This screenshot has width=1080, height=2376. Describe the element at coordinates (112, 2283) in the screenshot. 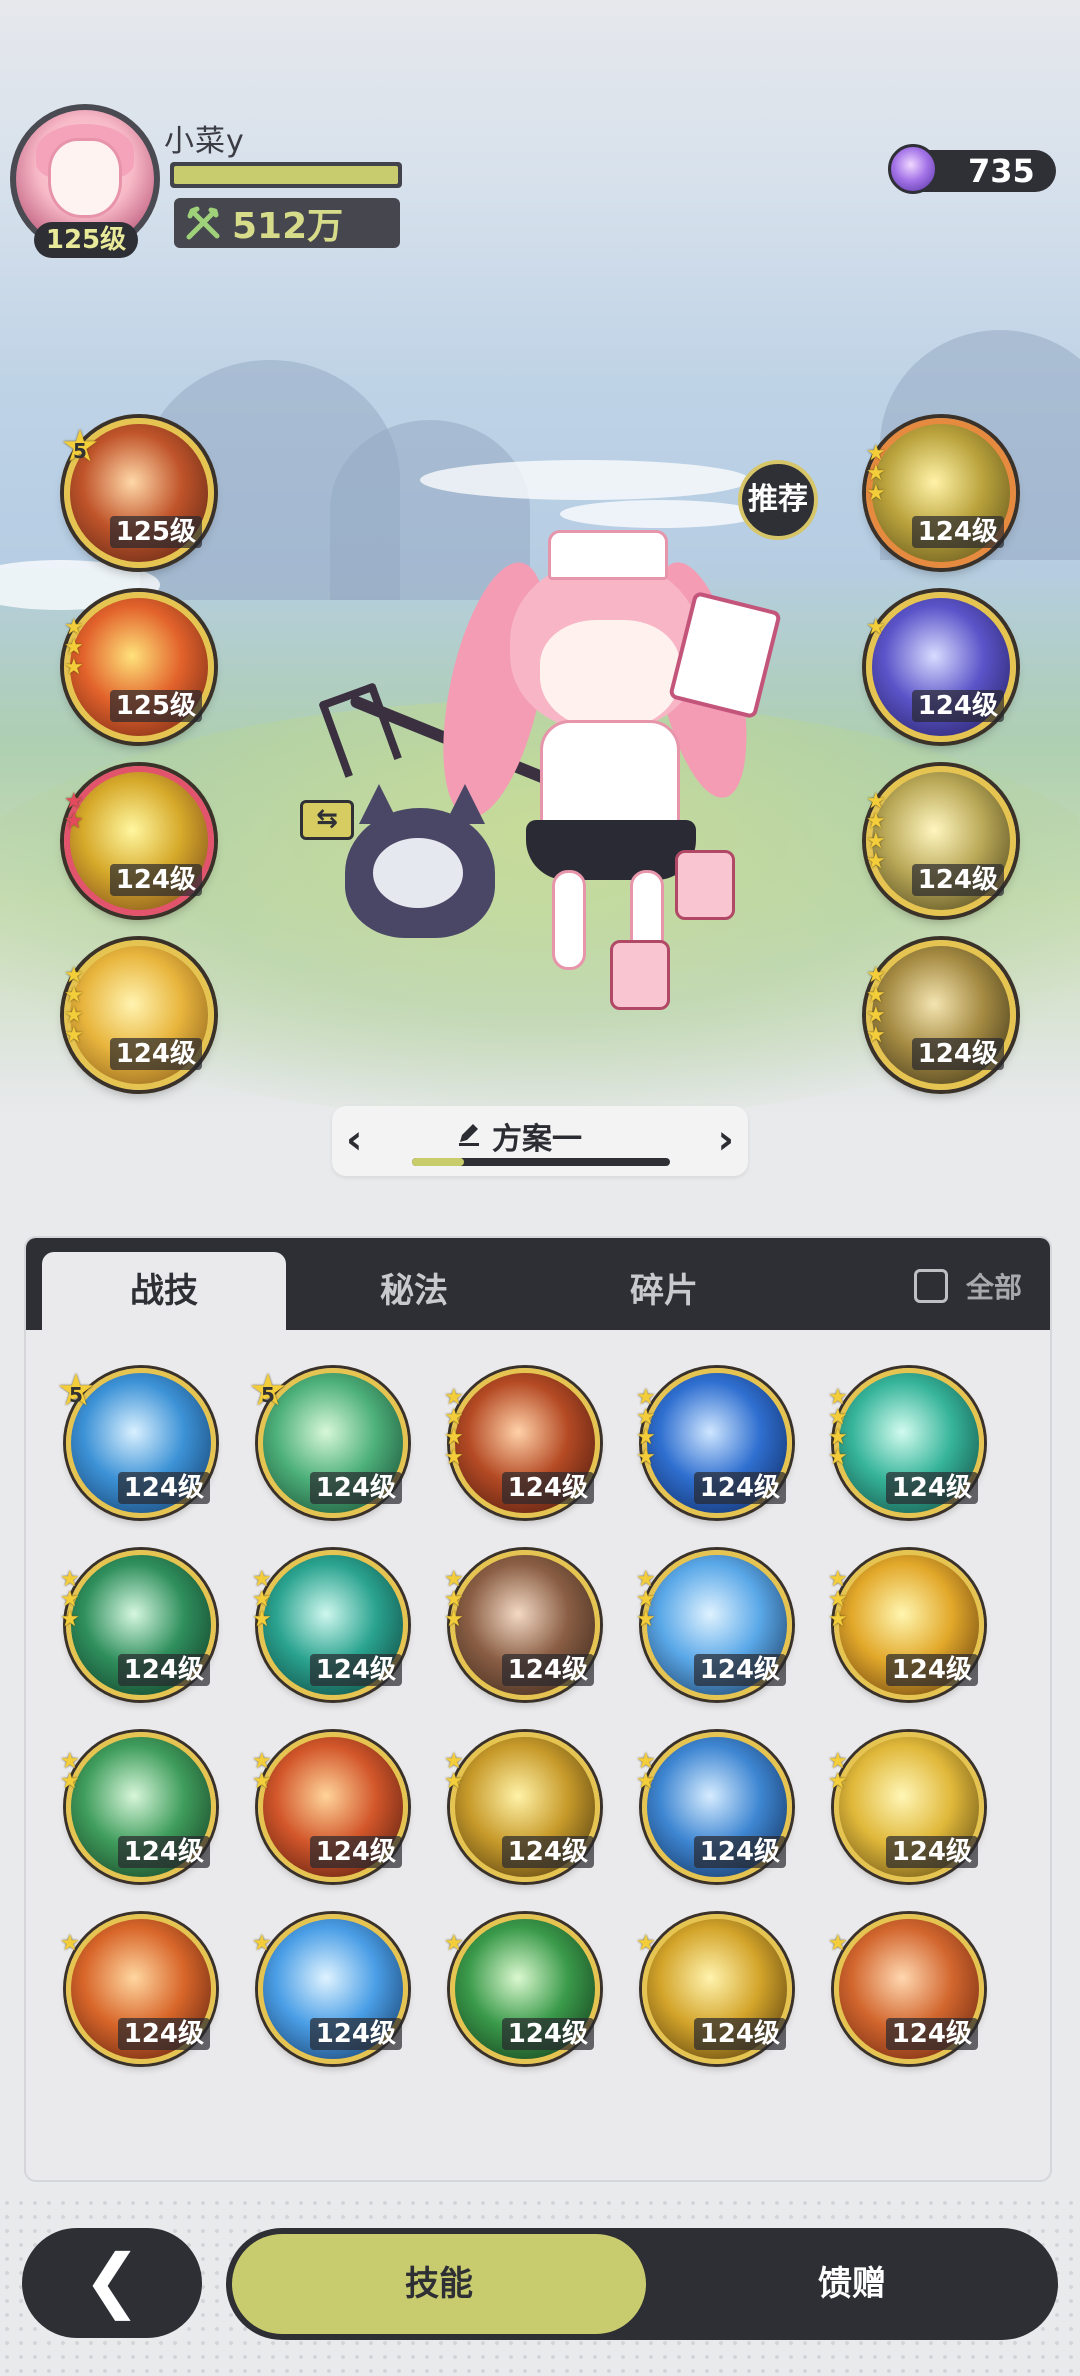

I see `back-button: ❮` at that location.